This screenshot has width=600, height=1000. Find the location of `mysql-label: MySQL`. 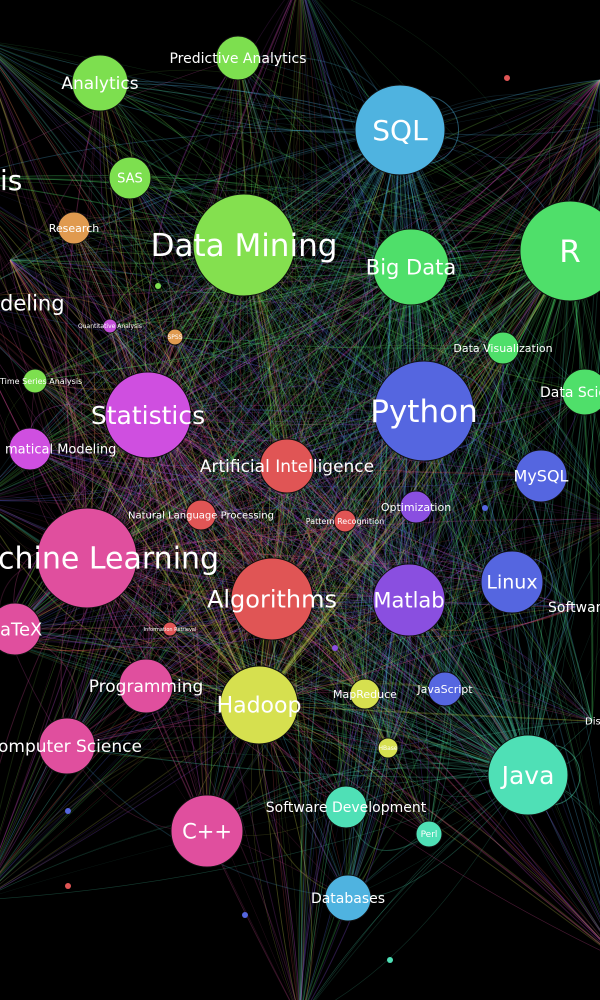

mysql-label: MySQL is located at coordinates (541, 476).